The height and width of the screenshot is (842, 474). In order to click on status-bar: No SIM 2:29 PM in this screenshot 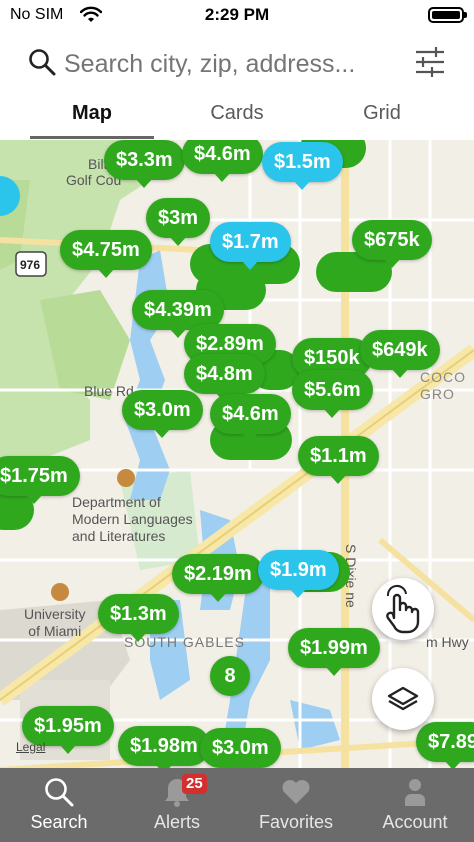, I will do `click(237, 16)`.